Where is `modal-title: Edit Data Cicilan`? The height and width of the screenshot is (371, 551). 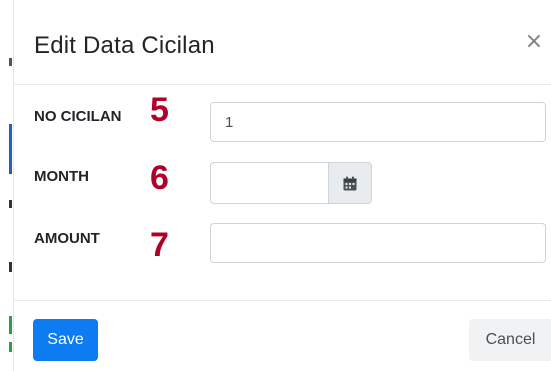
modal-title: Edit Data Cicilan is located at coordinates (124, 45).